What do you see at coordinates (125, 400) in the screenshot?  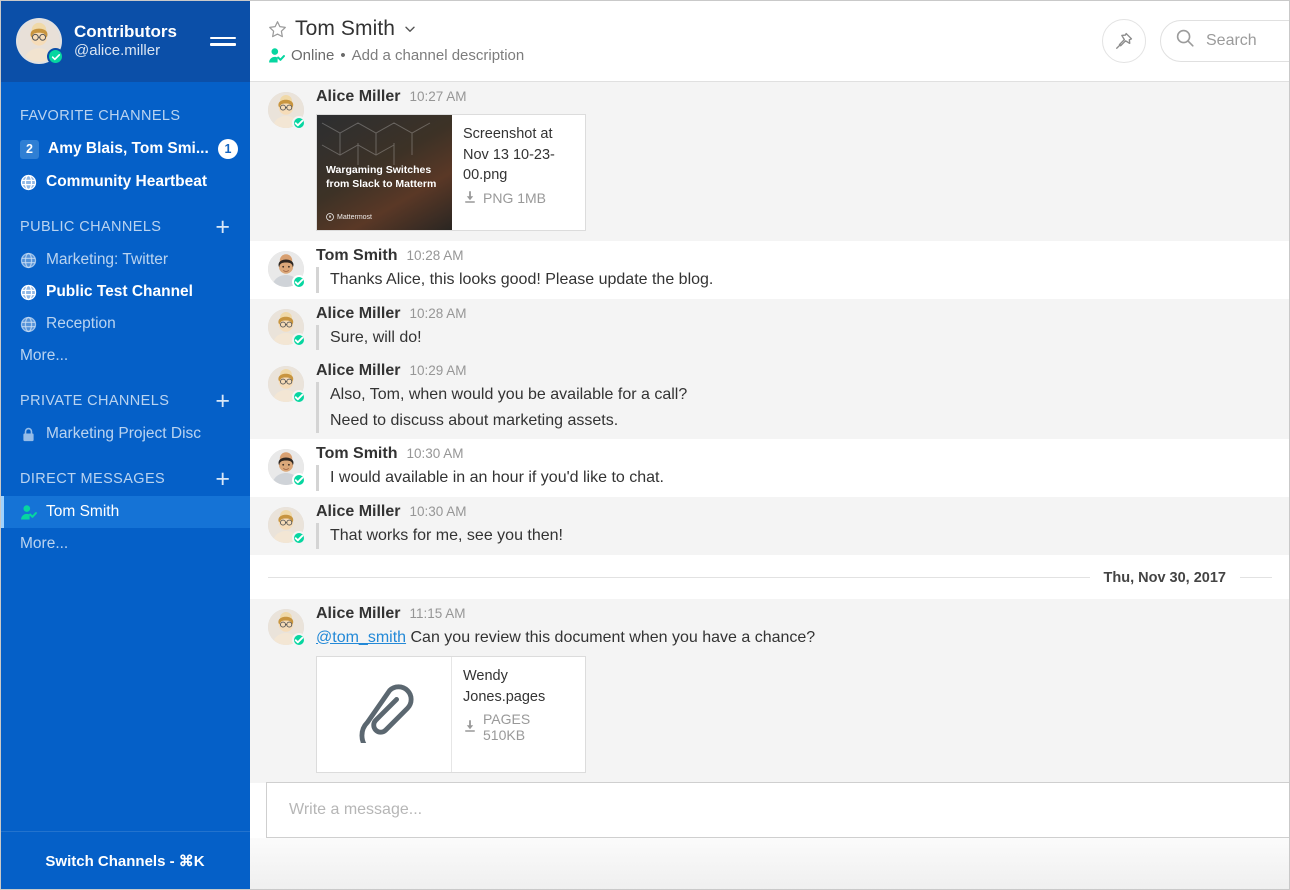 I see `category-private-channels: PRIVATE CHANNELS +` at bounding box center [125, 400].